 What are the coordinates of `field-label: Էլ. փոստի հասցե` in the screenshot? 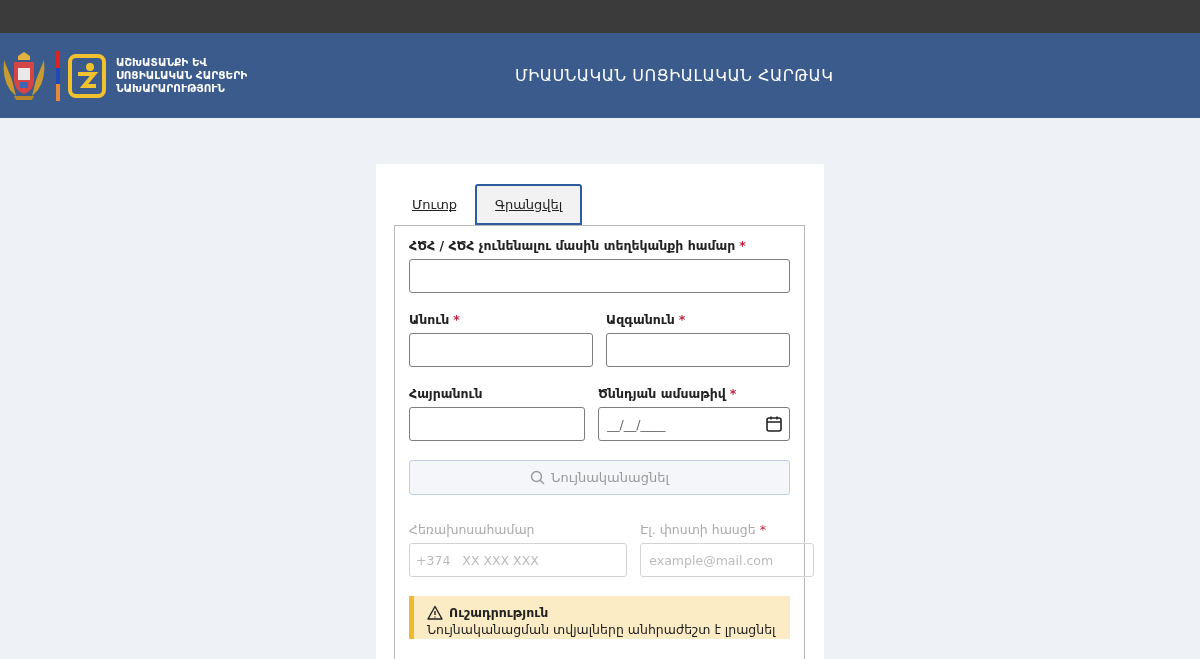 It's located at (698, 529).